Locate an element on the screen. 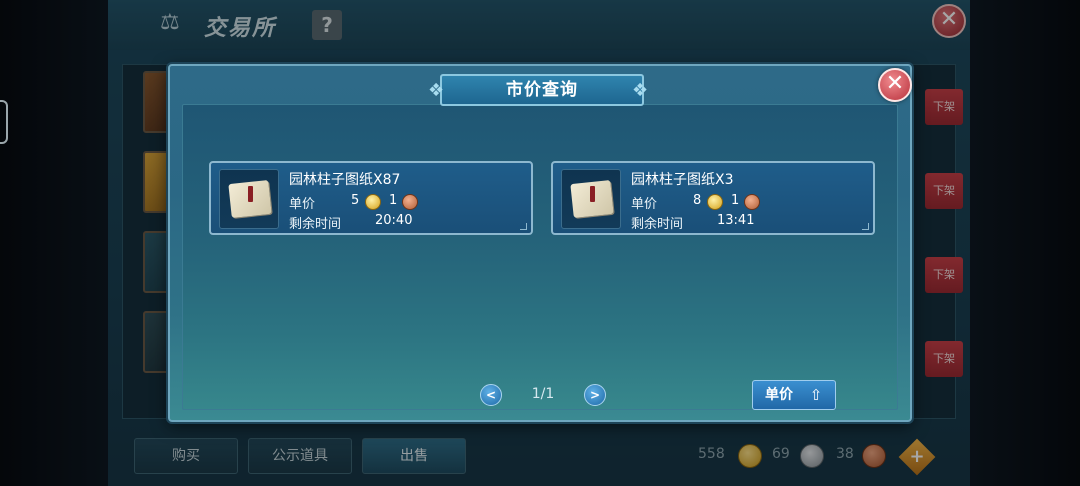 The width and height of the screenshot is (1080, 486). gold-price: 8 is located at coordinates (697, 200).